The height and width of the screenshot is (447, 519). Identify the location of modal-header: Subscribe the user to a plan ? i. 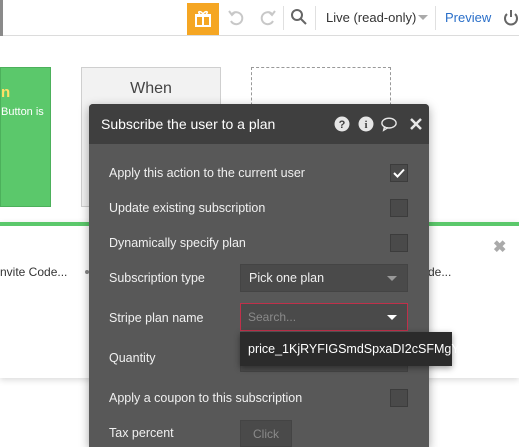
(259, 124).